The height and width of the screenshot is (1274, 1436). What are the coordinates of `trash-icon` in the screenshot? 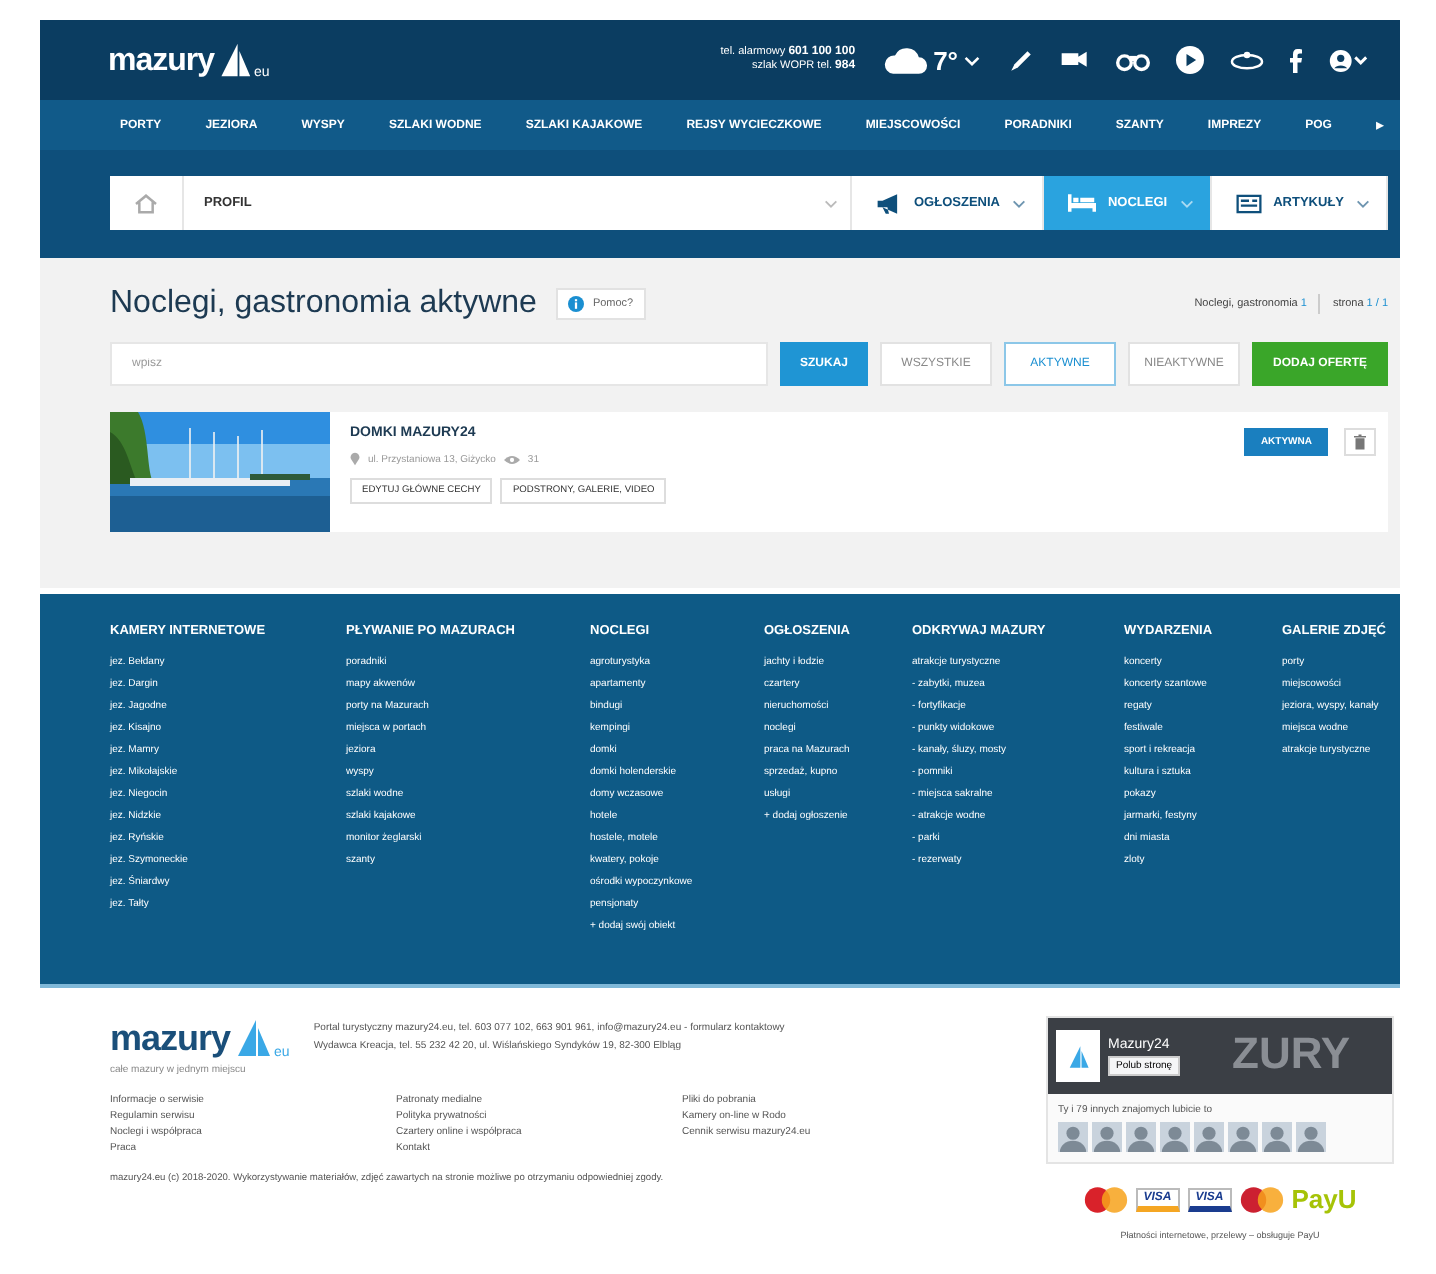 It's located at (1360, 442).